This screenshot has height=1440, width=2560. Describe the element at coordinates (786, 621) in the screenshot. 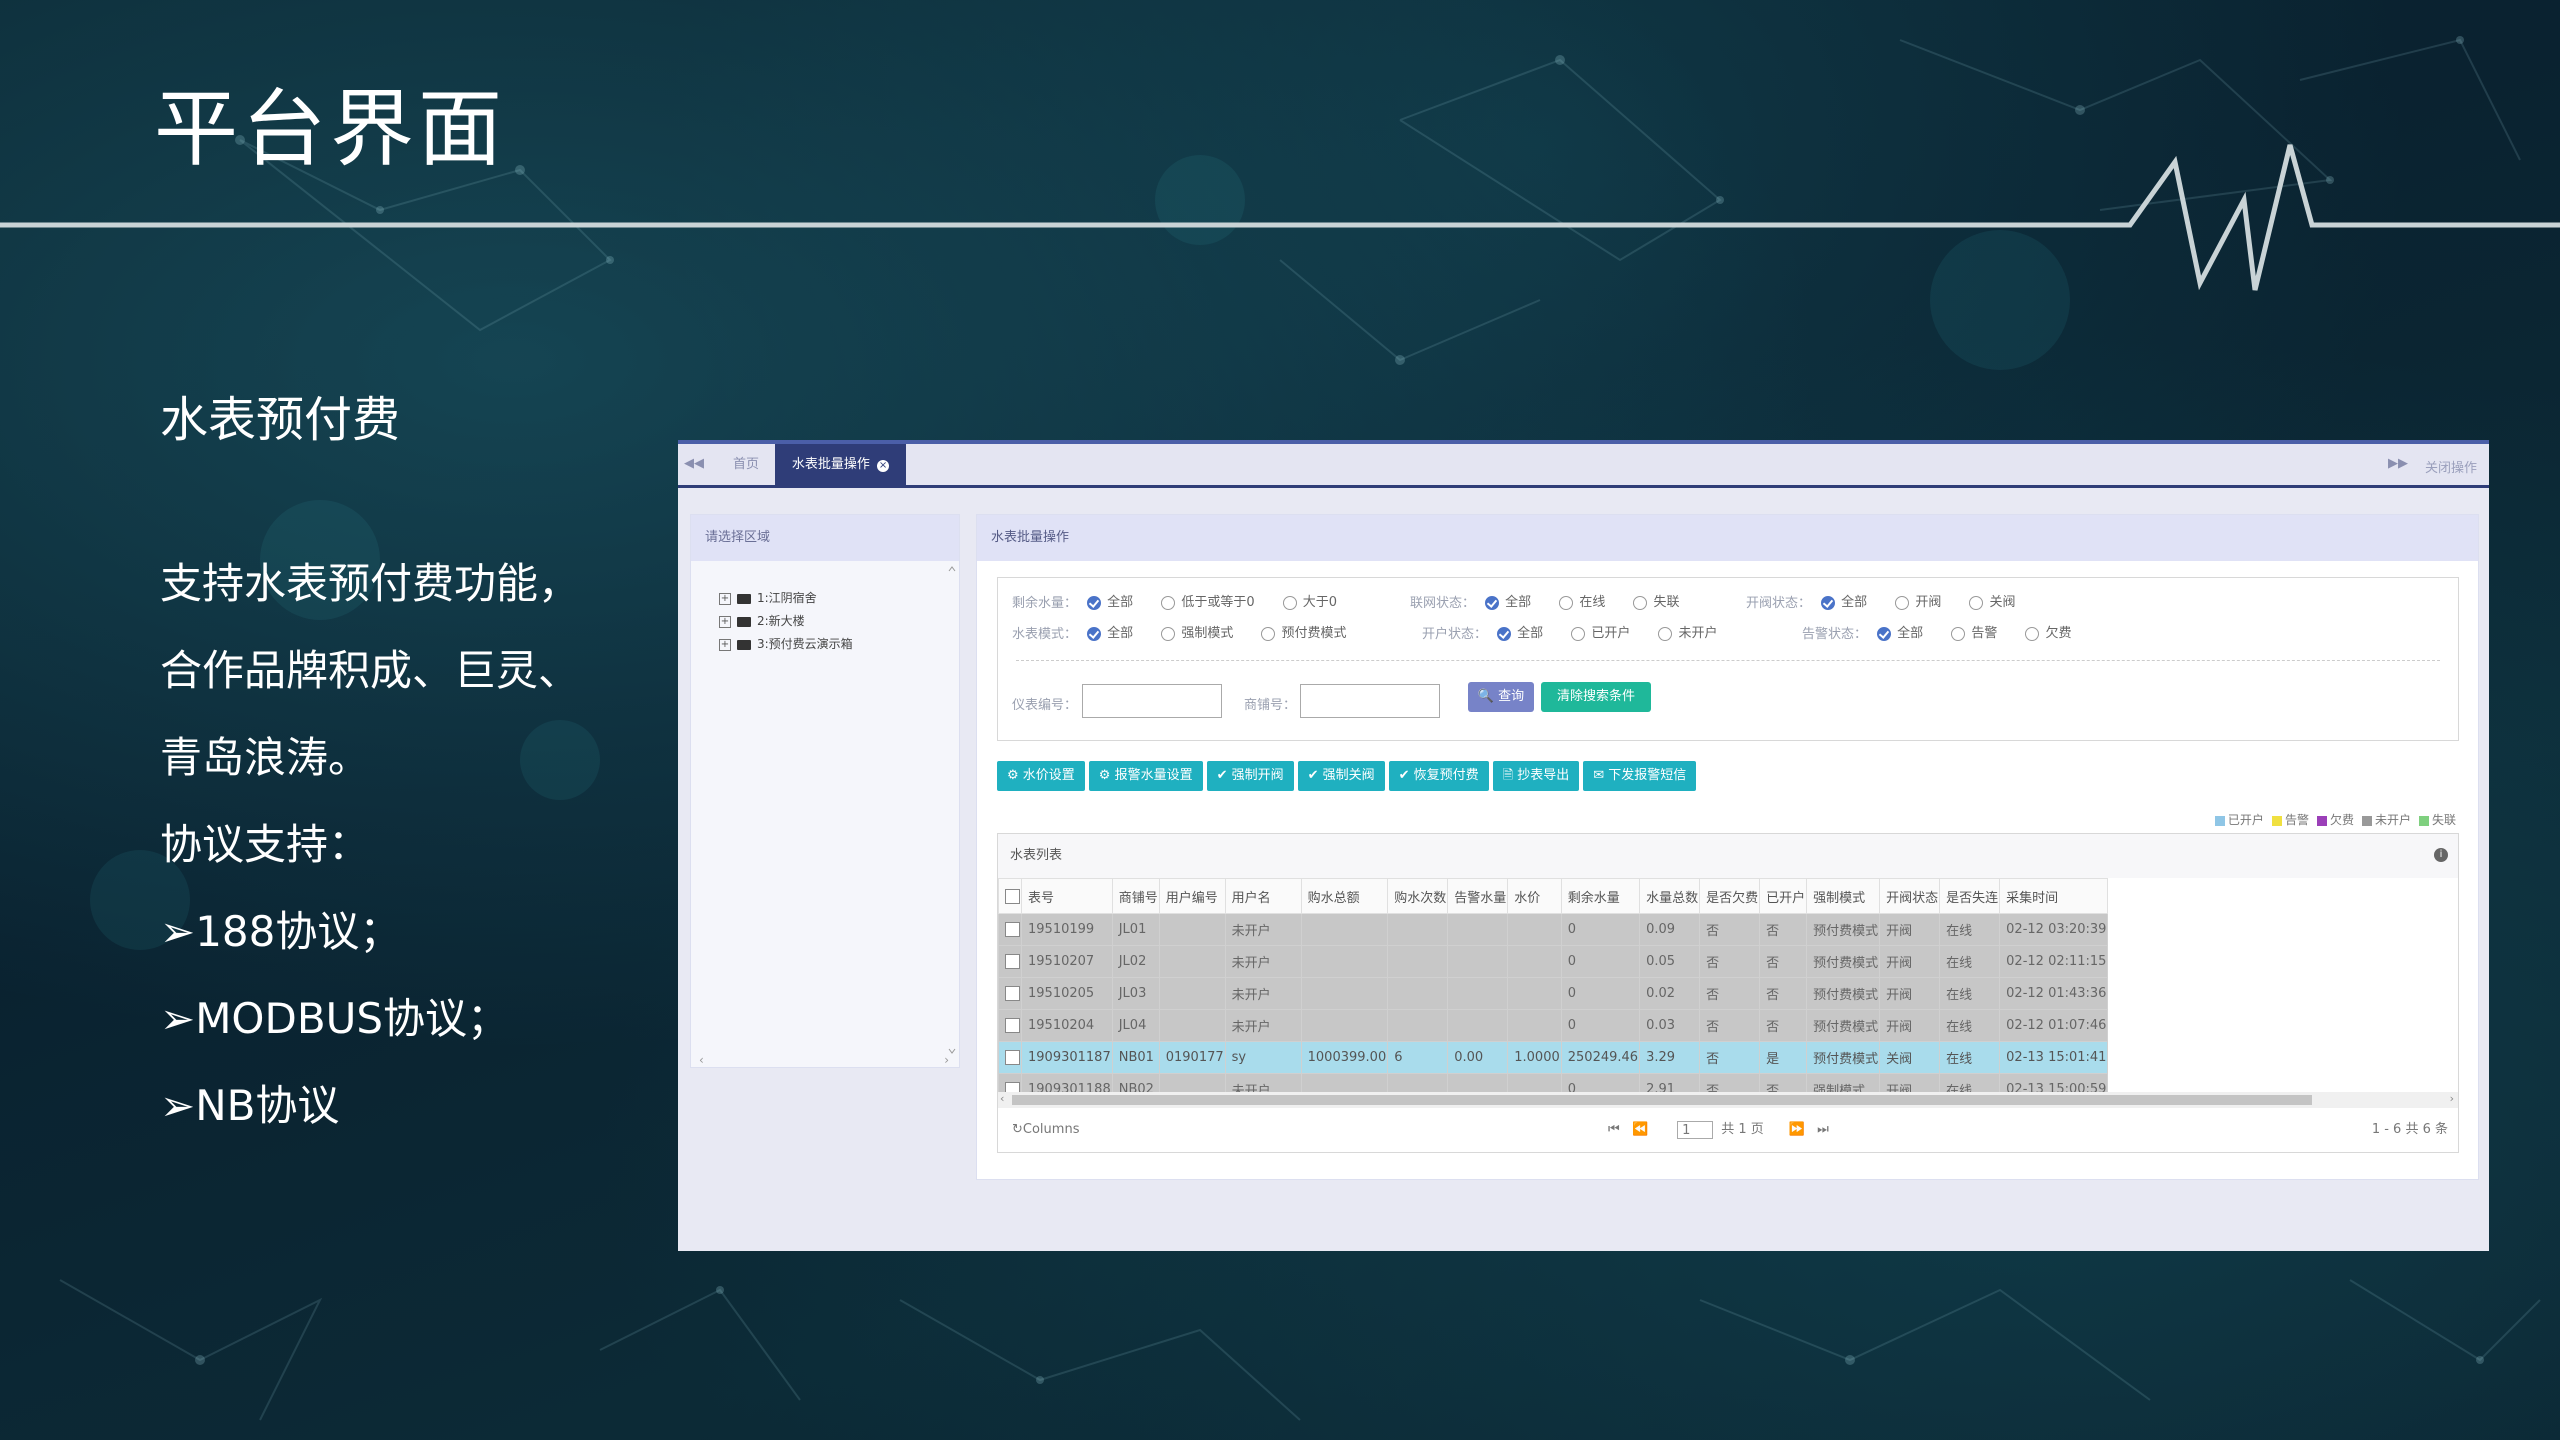

I see `tree-node: +2:新大楼` at that location.